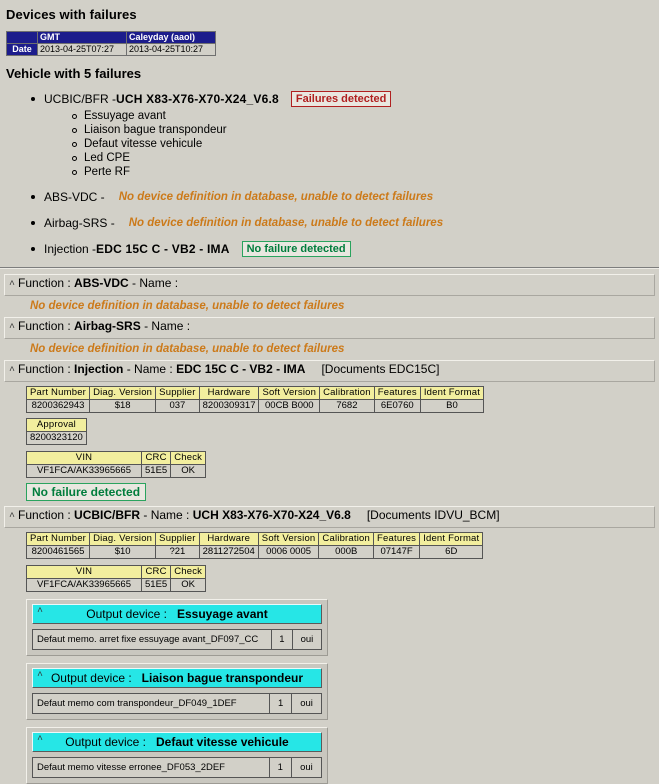 The width and height of the screenshot is (659, 784). What do you see at coordinates (342, 578) in the screenshot?
I see `ucbic-vin-table-wrap: VIN CRC Check VF1FCA/AK33965665 51E5 OK` at bounding box center [342, 578].